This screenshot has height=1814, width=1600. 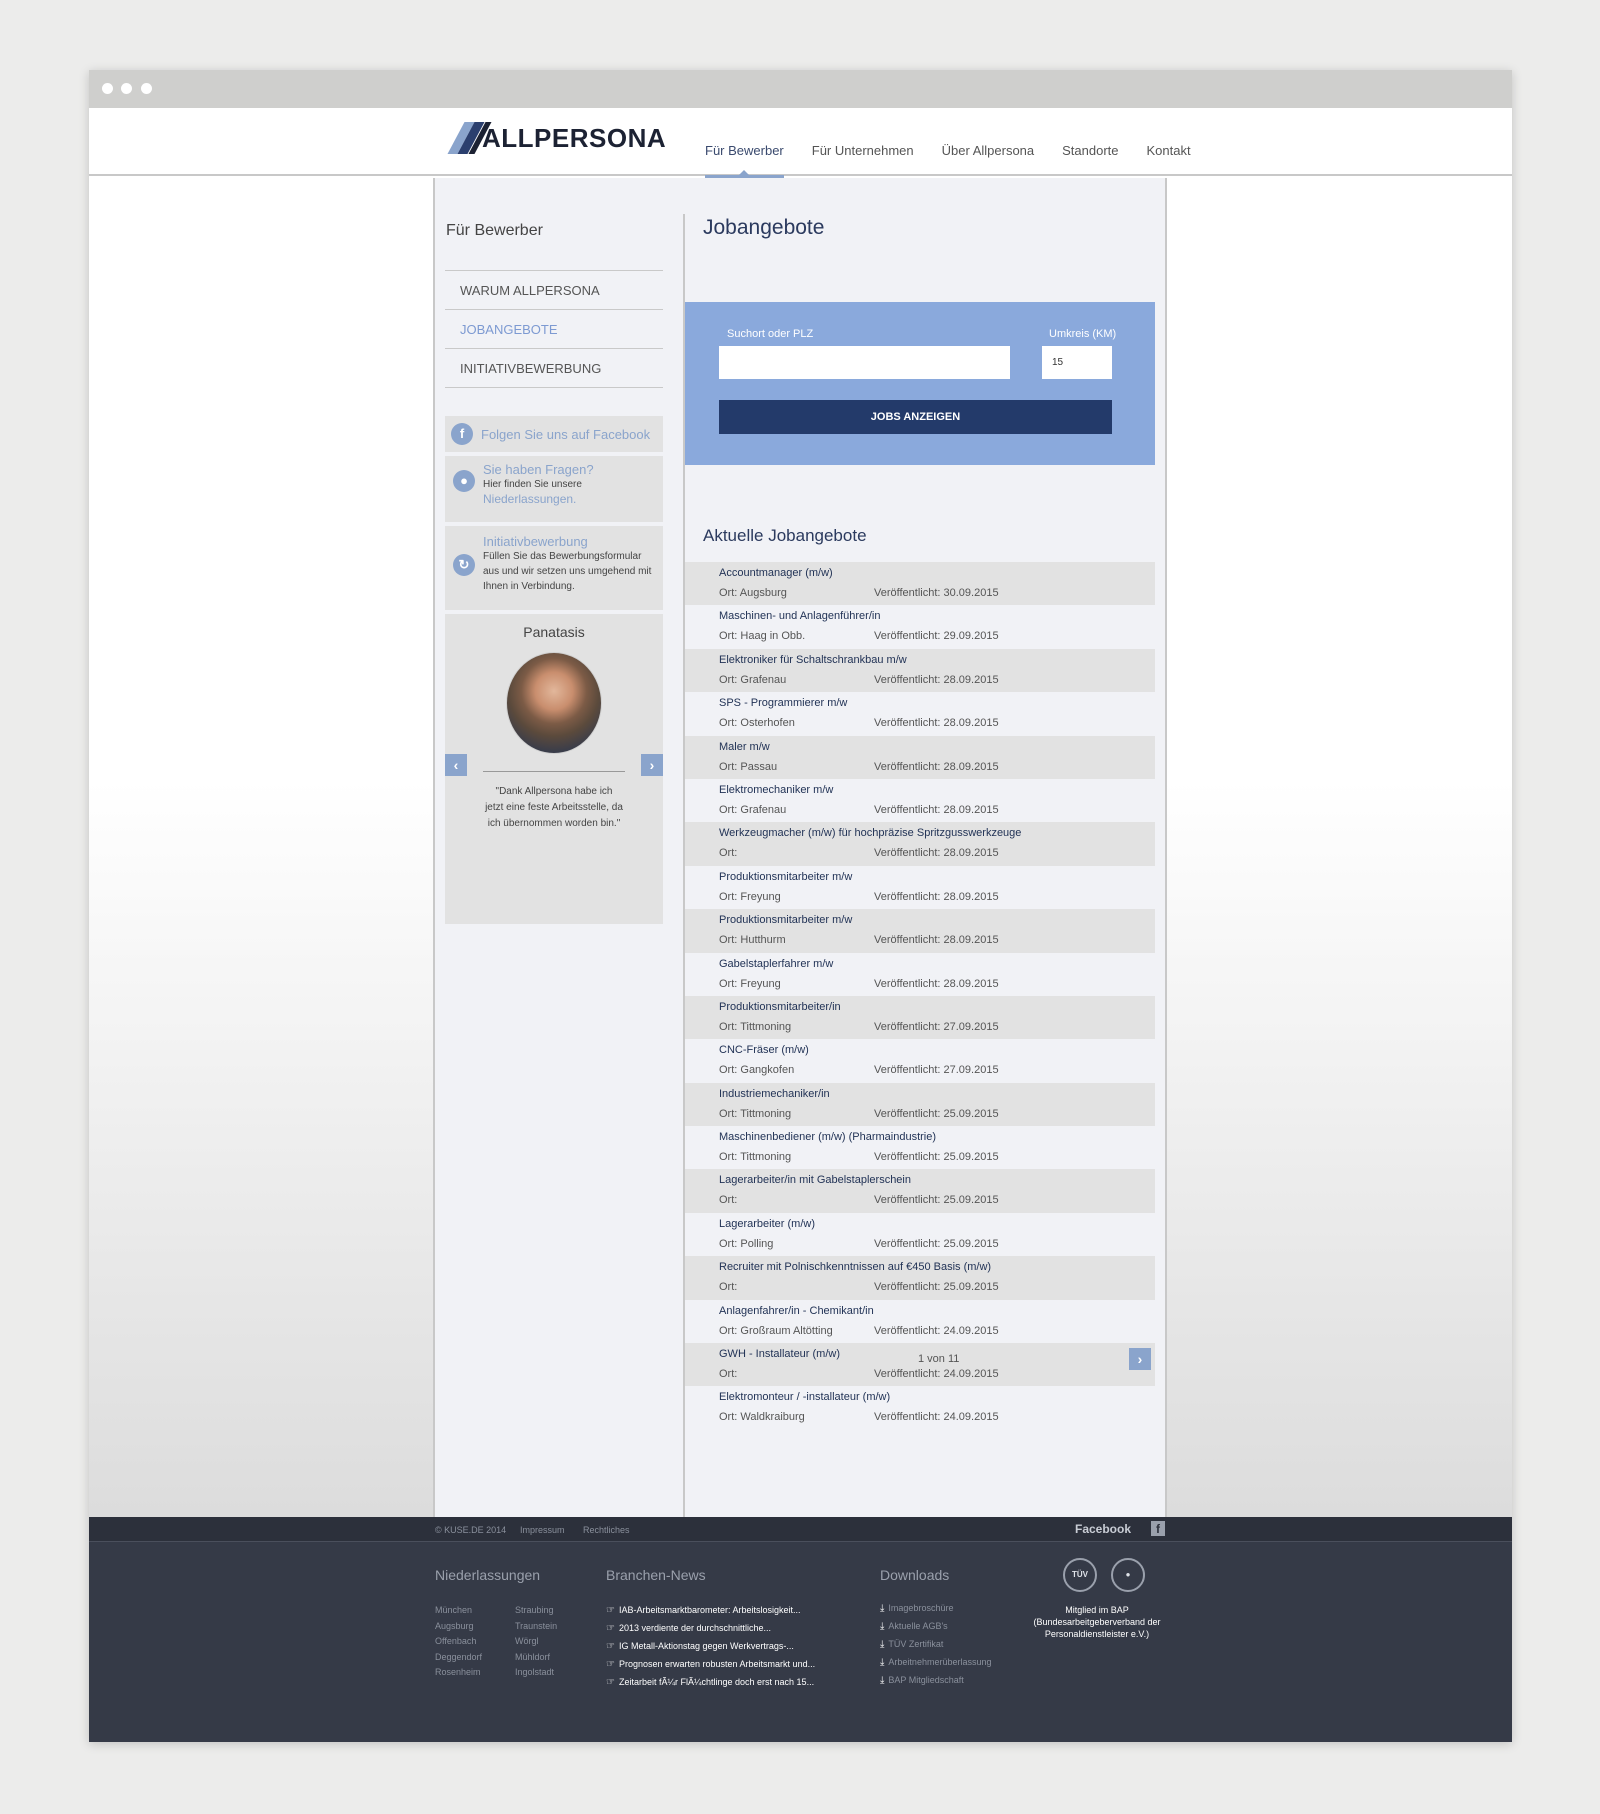 I want to click on niederlassung-link: Rosenheim, so click(x=458, y=1672).